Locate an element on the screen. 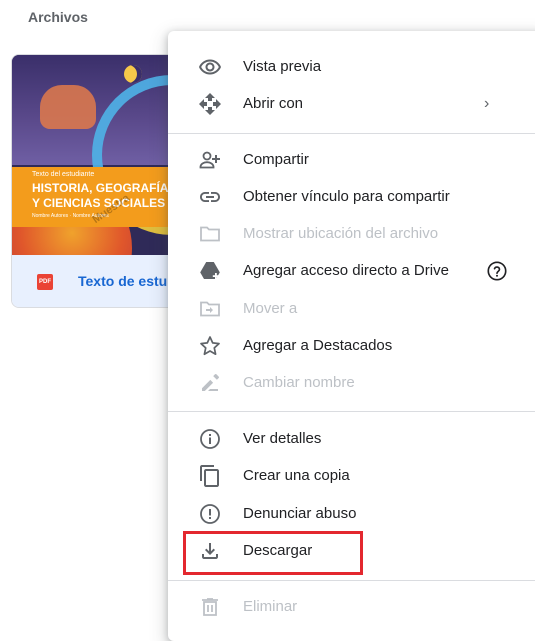 This screenshot has width=535, height=641. link-icon is located at coordinates (210, 197).